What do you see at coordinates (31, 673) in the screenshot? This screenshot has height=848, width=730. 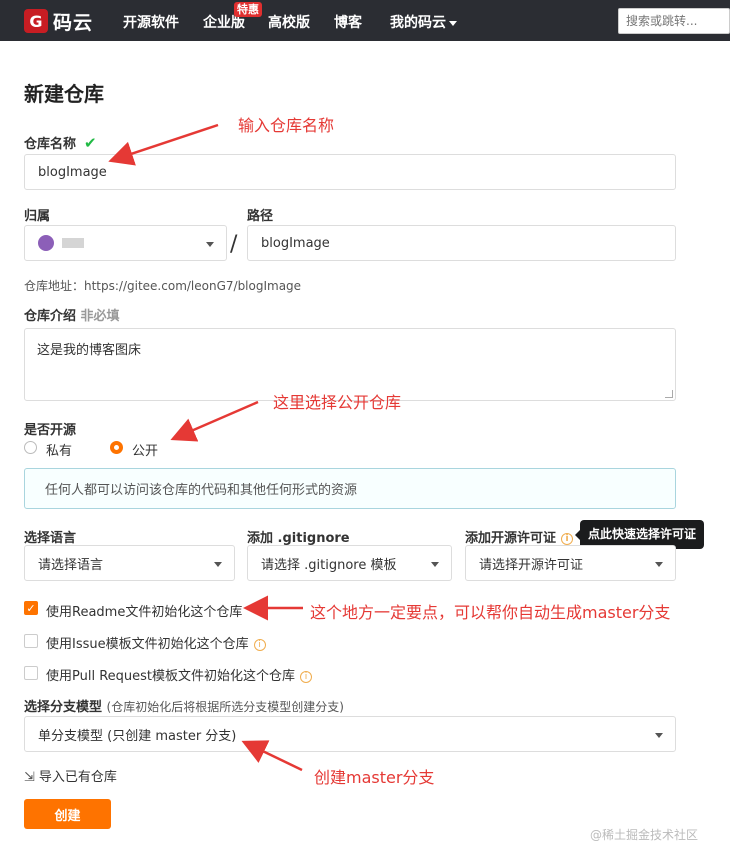 I see `pr-checkbox` at bounding box center [31, 673].